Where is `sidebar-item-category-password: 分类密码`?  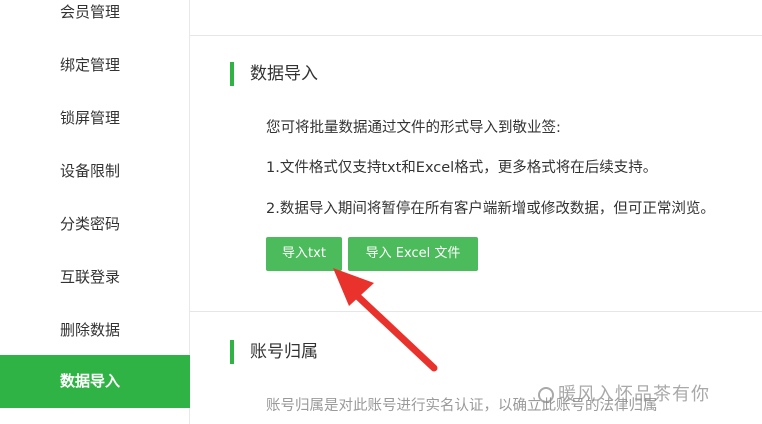 sidebar-item-category-password: 分类密码 is located at coordinates (95, 224).